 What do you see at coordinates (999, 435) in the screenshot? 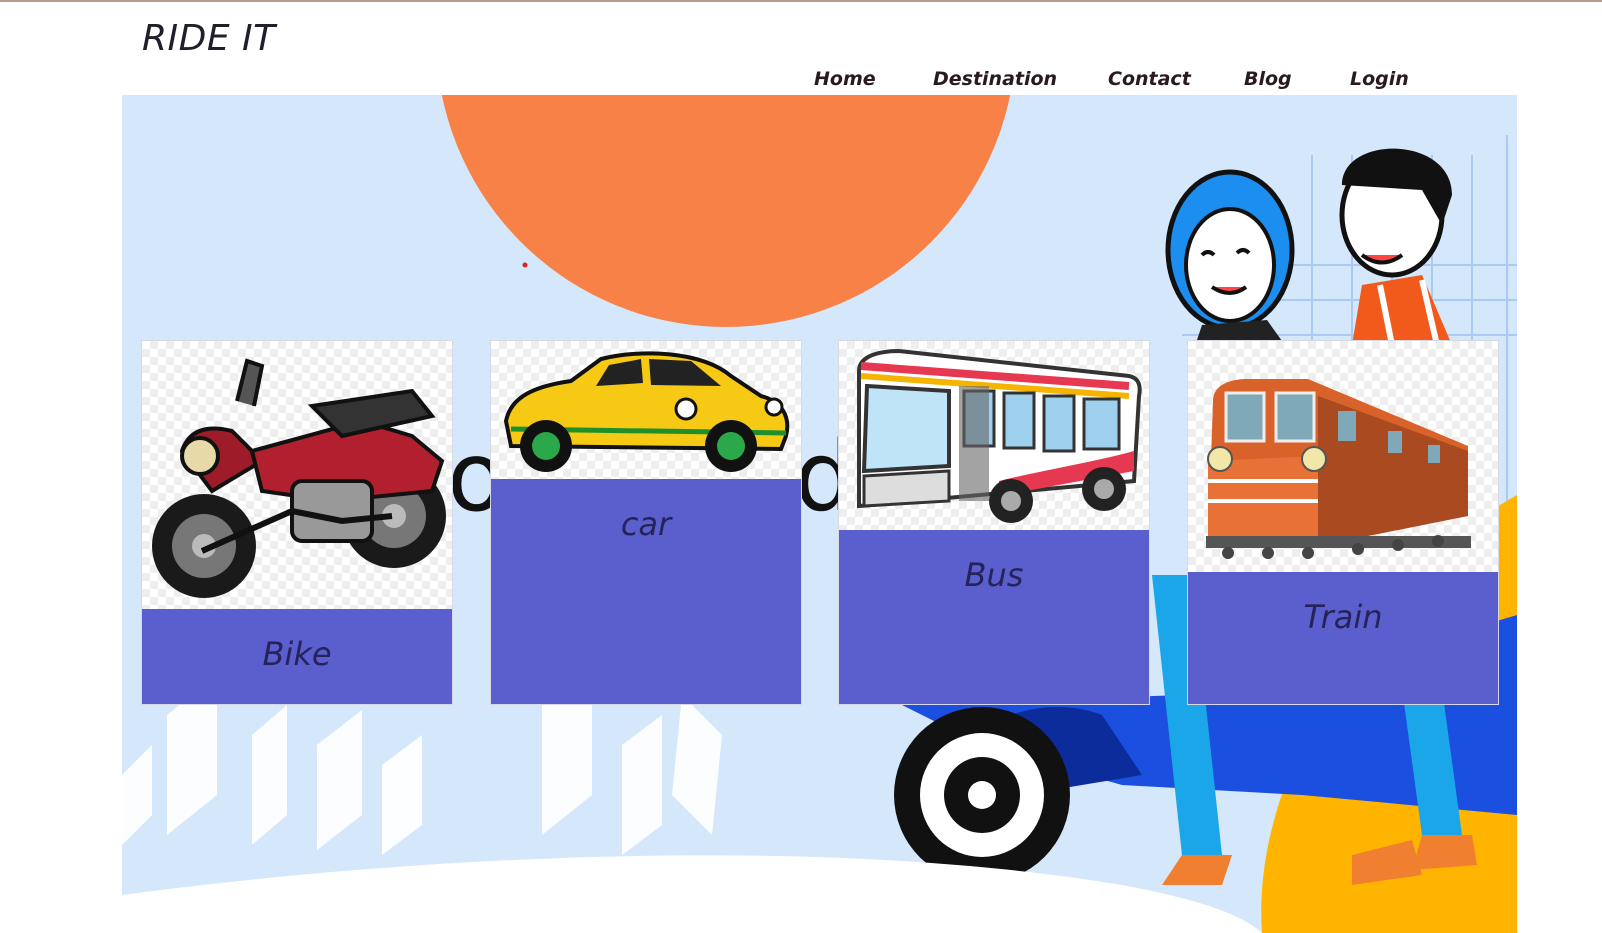
I see `bus-icon` at bounding box center [999, 435].